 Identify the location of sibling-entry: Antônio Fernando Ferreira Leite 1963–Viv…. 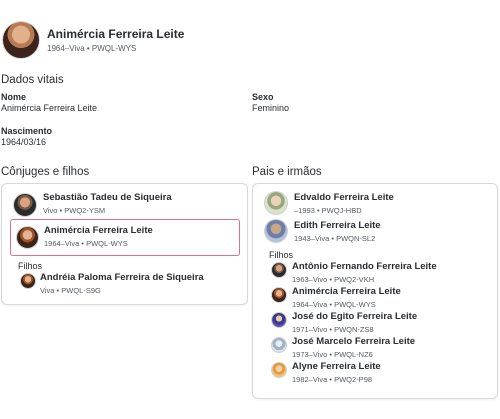
(364, 272).